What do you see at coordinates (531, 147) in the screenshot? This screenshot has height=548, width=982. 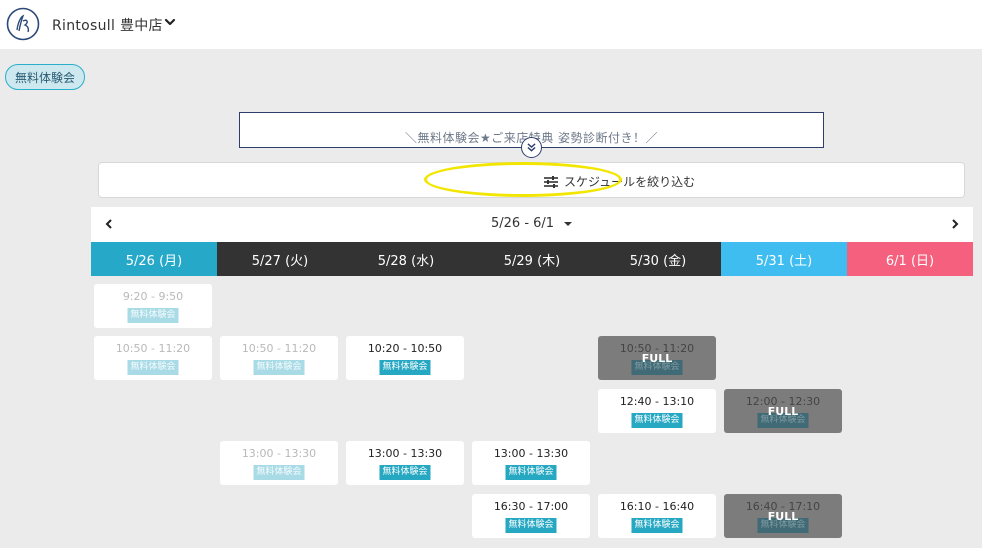 I see `double-chevron-down-icon` at bounding box center [531, 147].